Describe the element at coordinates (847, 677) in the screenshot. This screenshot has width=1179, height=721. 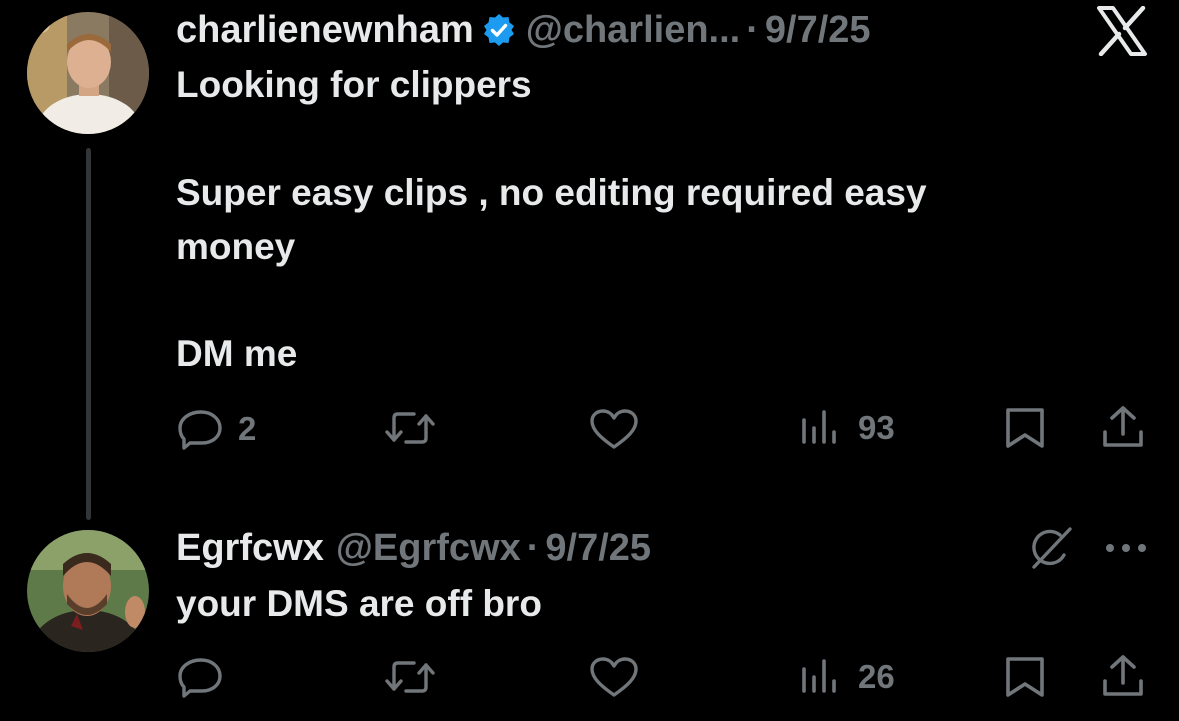
I see `views-button: 26` at that location.